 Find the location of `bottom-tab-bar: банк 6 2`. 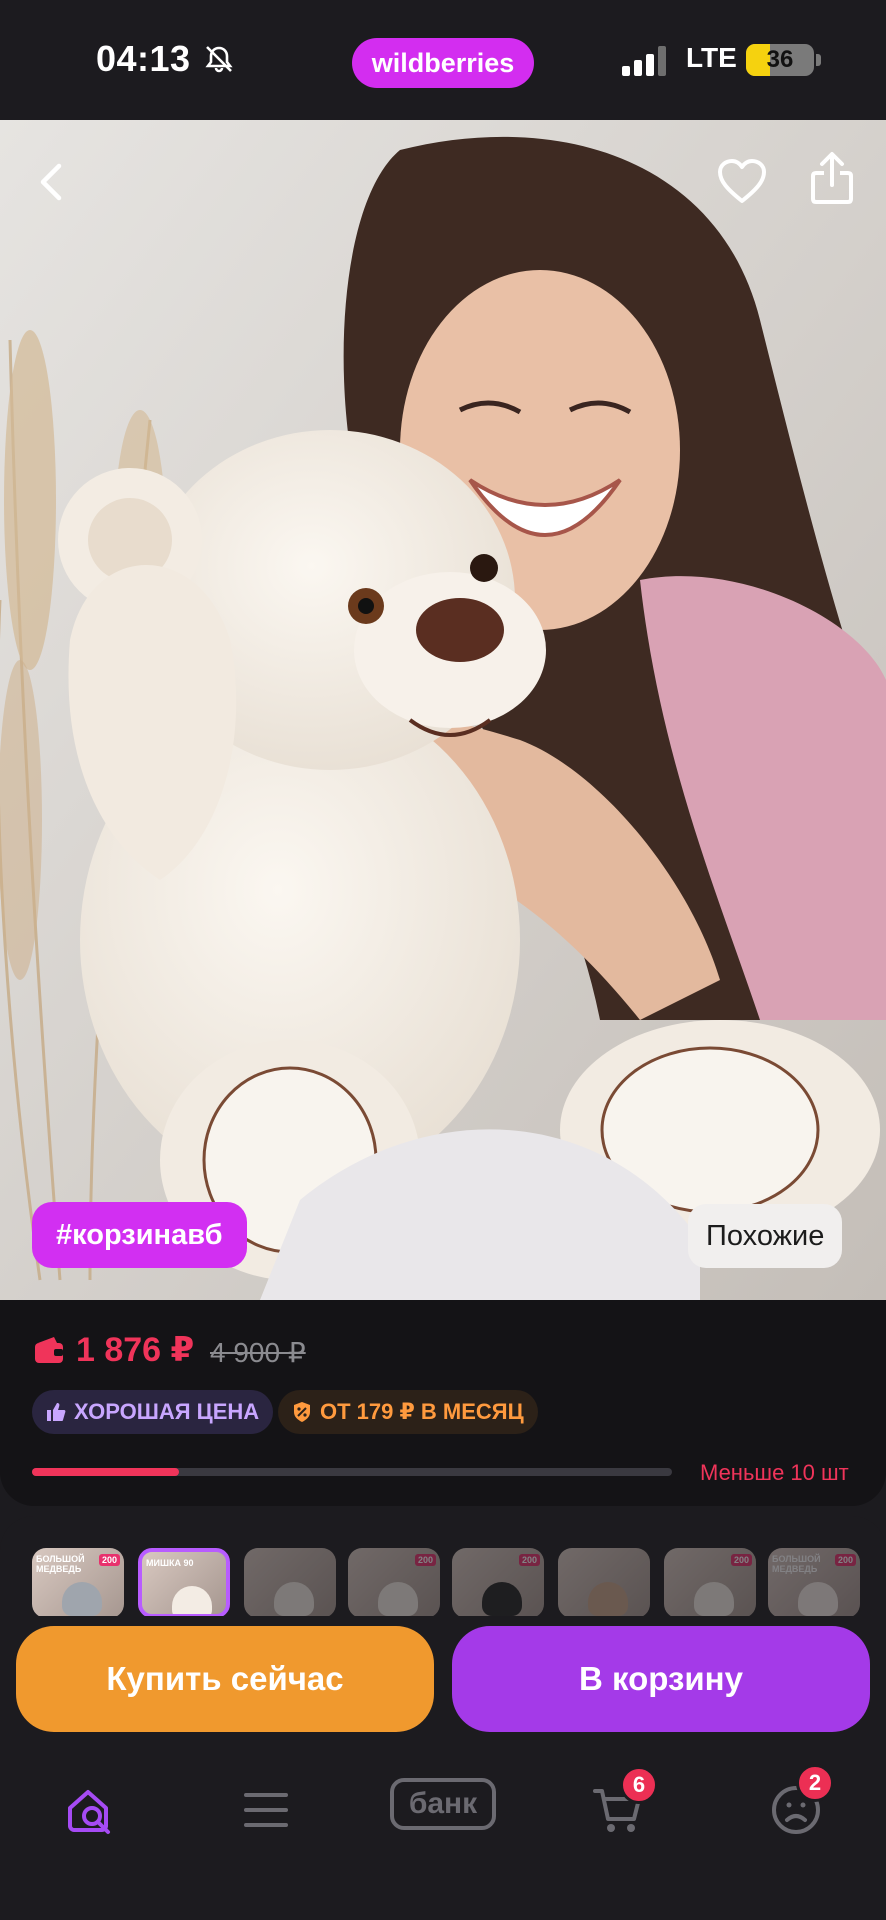

bottom-tab-bar: банк 6 2 is located at coordinates (443, 1833).